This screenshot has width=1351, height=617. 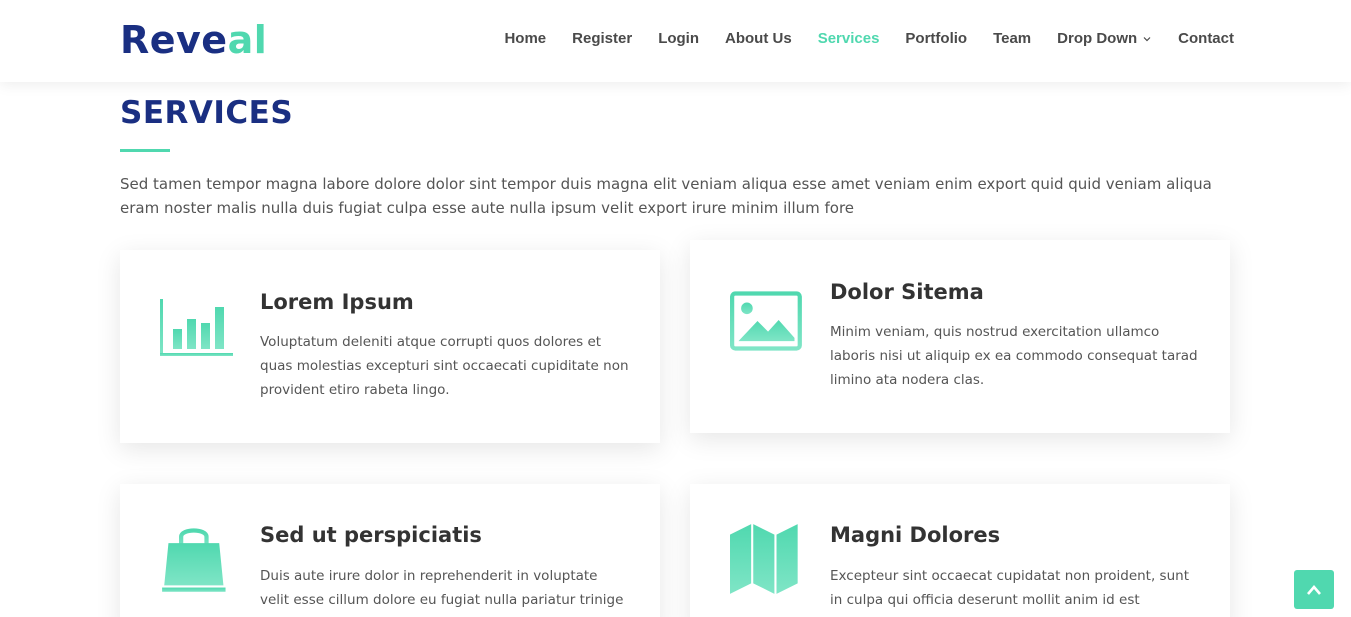 What do you see at coordinates (174, 40) in the screenshot?
I see `logo-text-primary: Reve` at bounding box center [174, 40].